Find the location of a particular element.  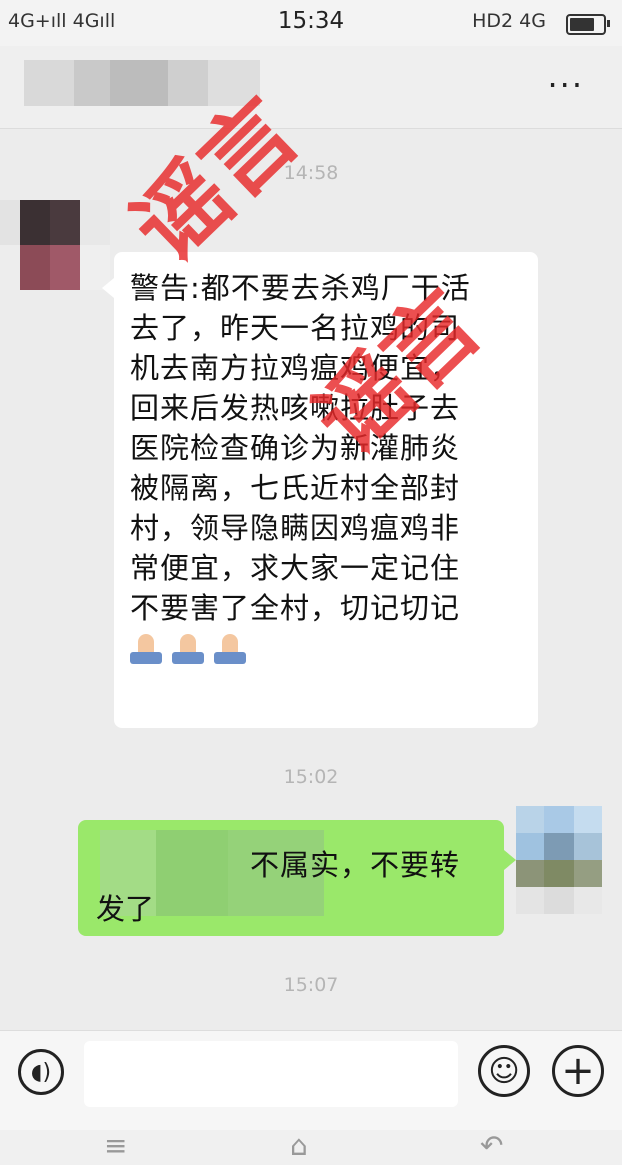

message-line: 发了 is located at coordinates (125, 909).